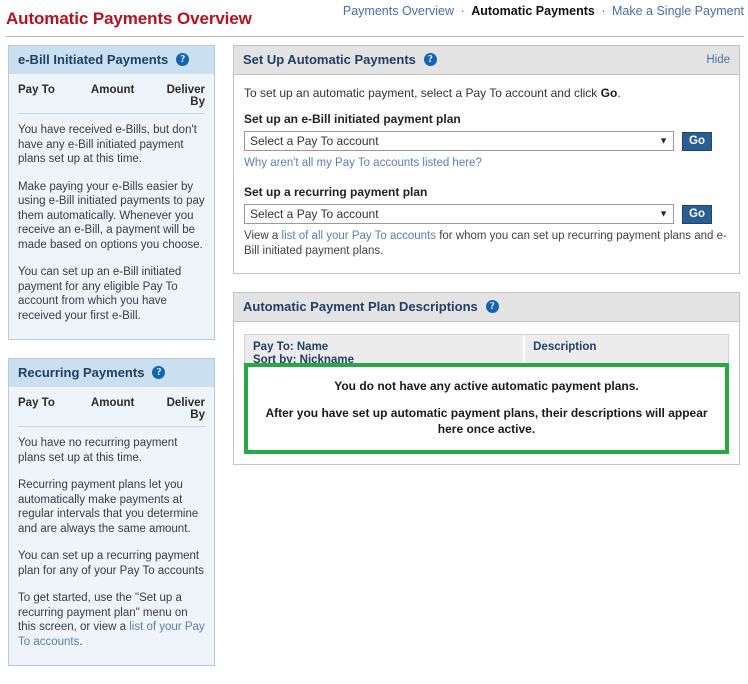 The width and height of the screenshot is (748, 684). Describe the element at coordinates (291, 347) in the screenshot. I see `column-header-line-name: Pay To: Name` at that location.